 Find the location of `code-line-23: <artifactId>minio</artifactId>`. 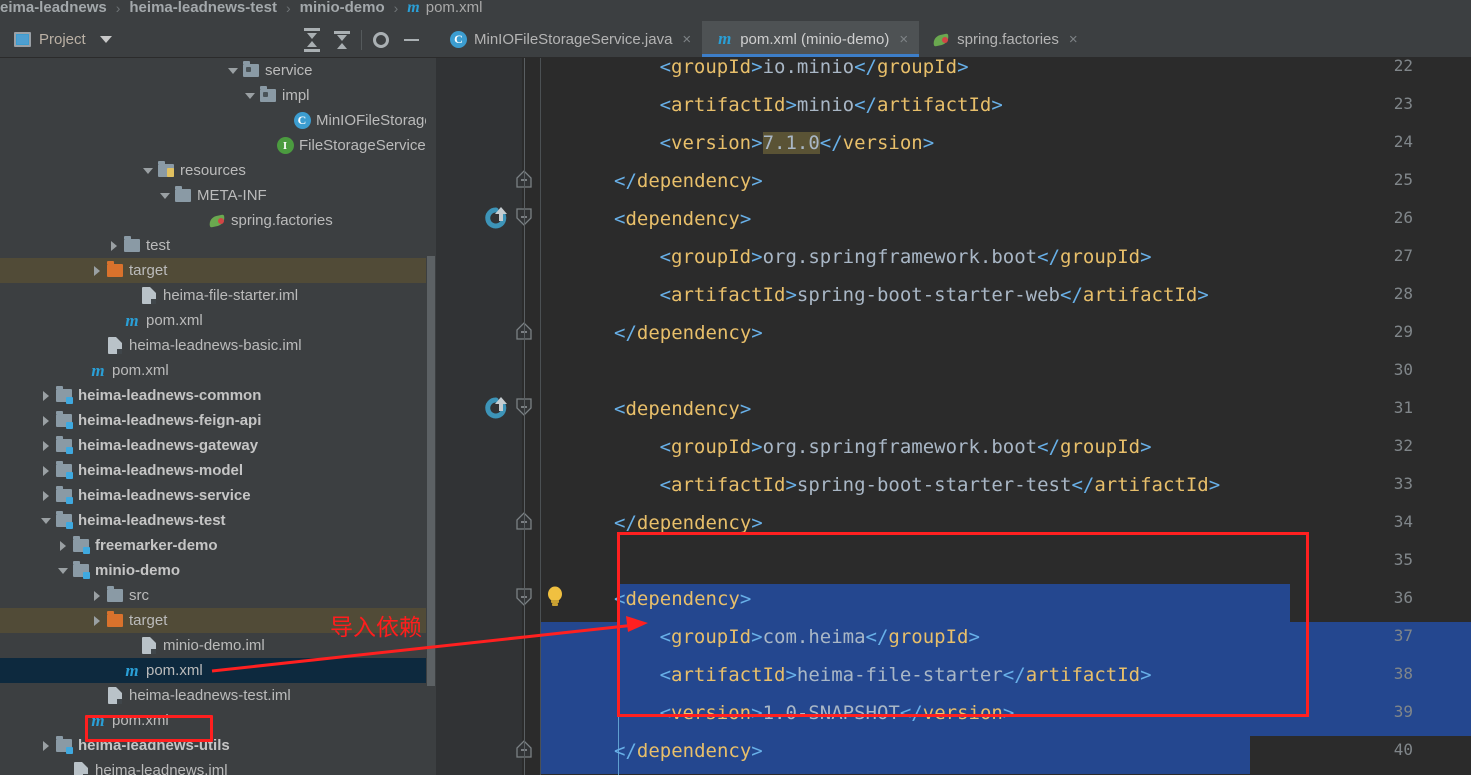

code-line-23: <artifactId>minio</artifactId> is located at coordinates (831, 105).